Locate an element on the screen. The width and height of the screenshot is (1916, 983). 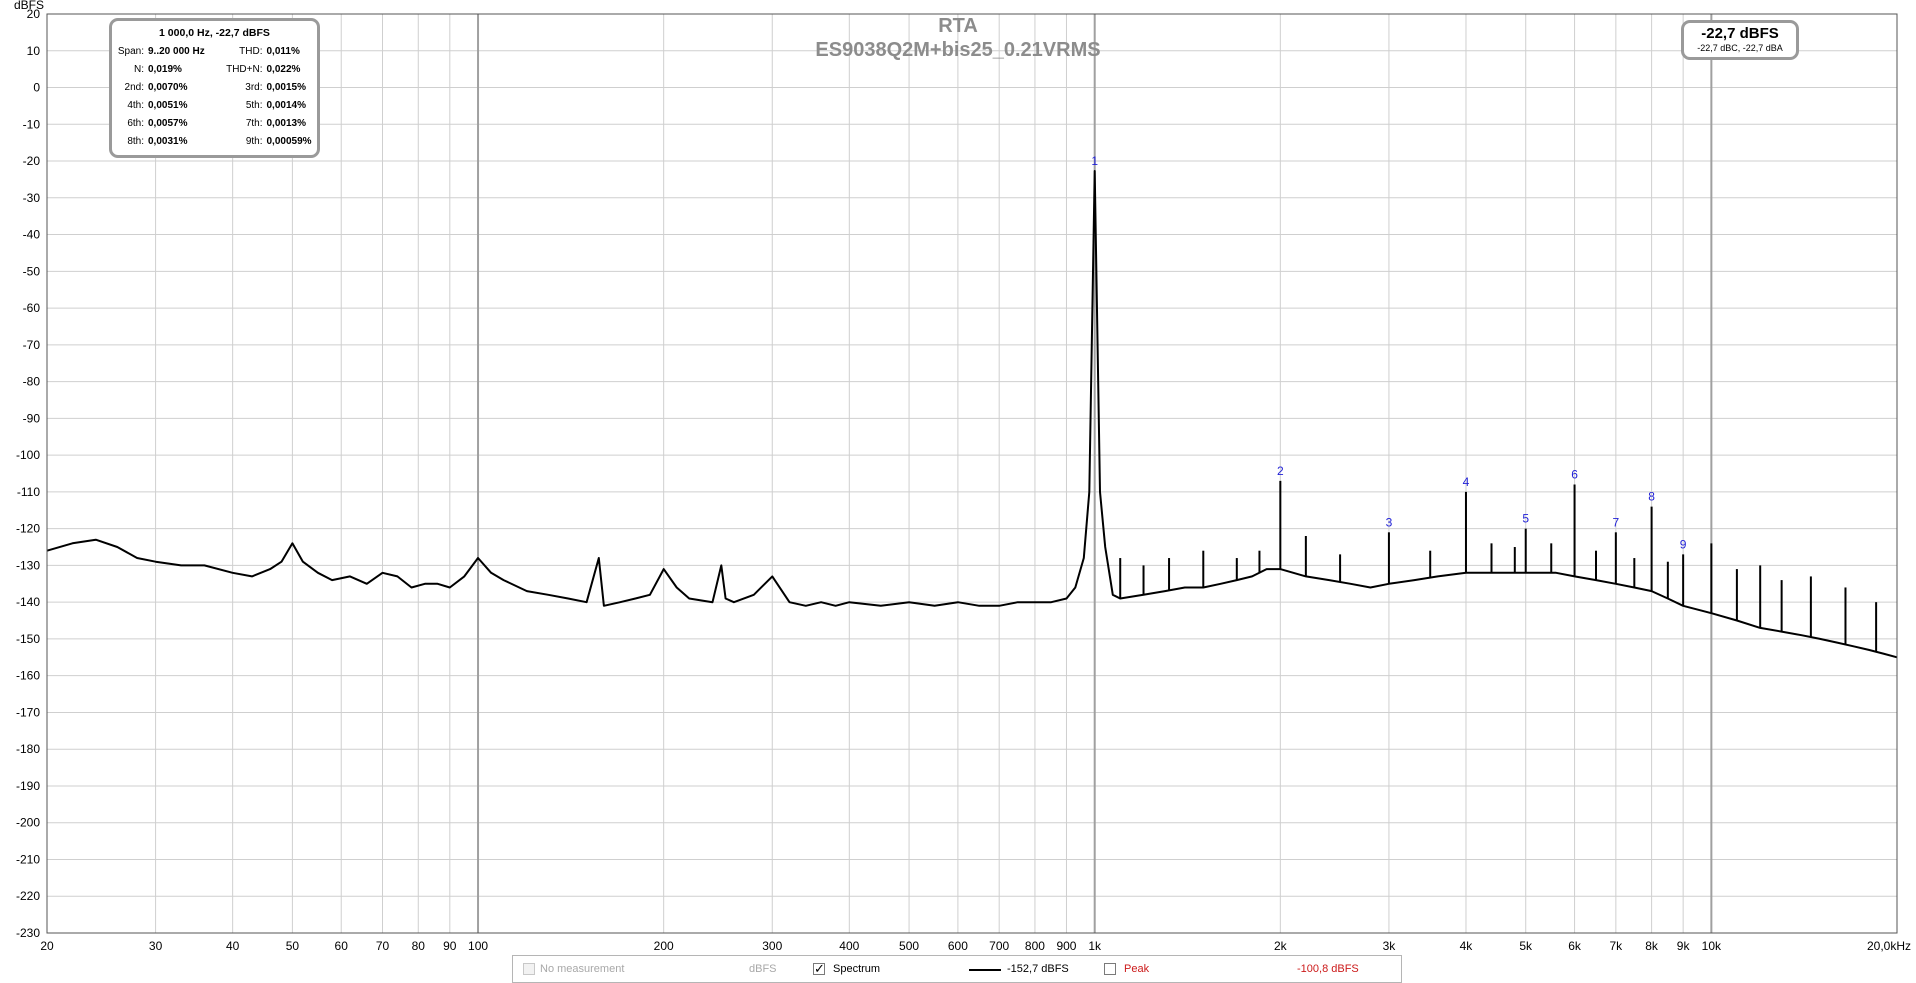
x-tick-label: 300 is located at coordinates (772, 946).